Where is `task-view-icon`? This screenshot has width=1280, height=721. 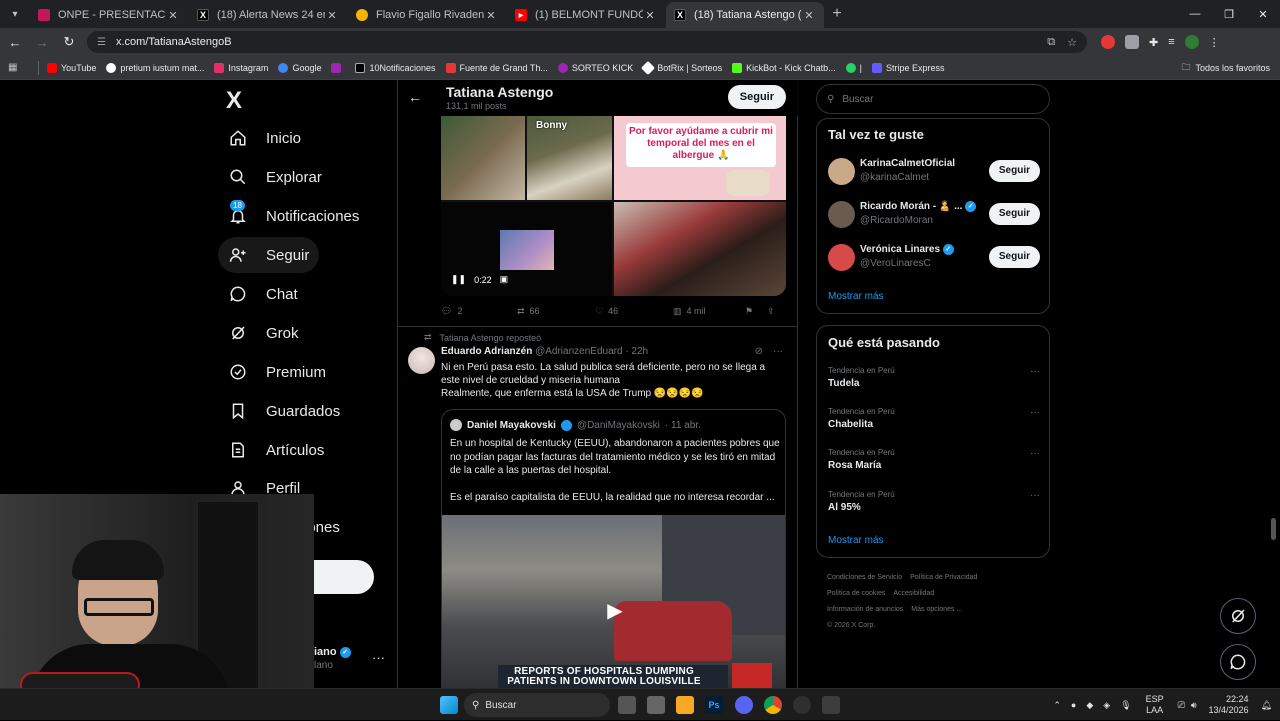
task-view-icon is located at coordinates (627, 705).